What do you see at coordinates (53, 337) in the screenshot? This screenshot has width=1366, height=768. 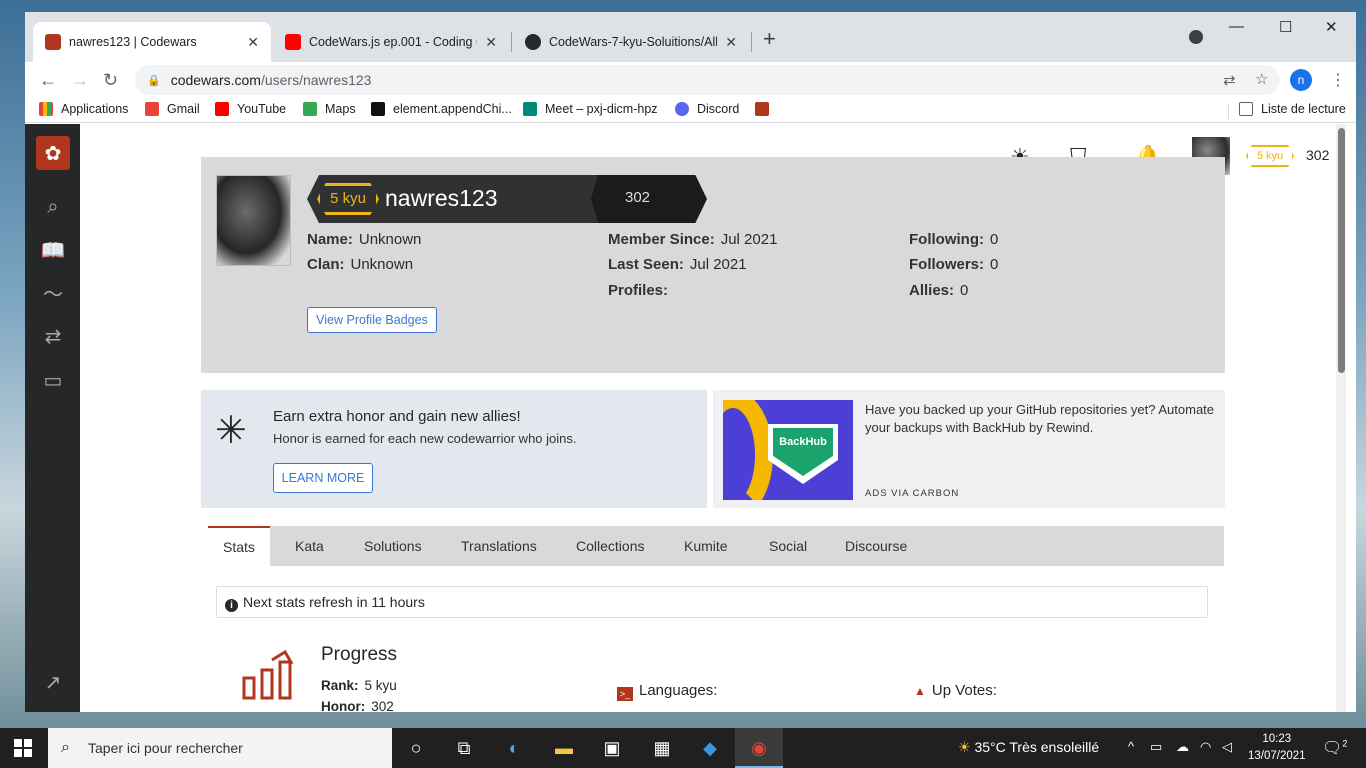 I see `repeat-icon: ⇄` at bounding box center [53, 337].